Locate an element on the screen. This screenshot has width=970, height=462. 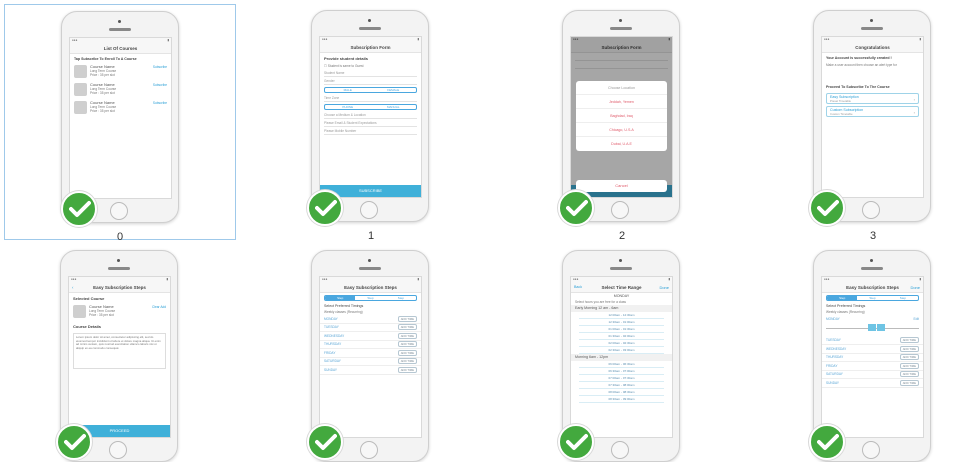
gender-toggle: MALE FEMALE is located at coordinates (370, 90).